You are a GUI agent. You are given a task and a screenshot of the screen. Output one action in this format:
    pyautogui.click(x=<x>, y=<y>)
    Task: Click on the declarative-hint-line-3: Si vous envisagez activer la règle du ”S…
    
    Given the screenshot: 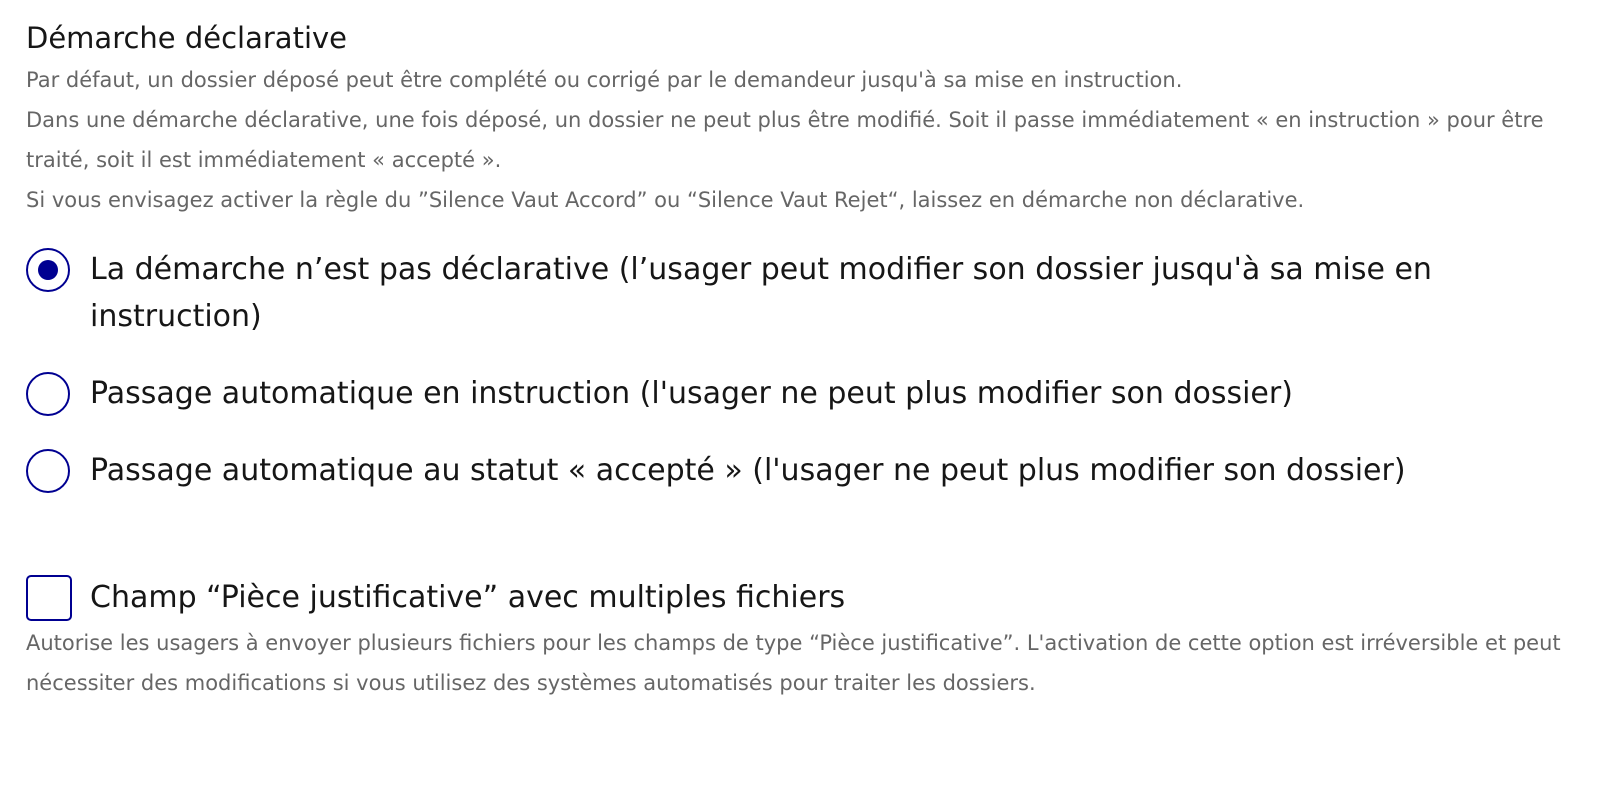 What is the action you would take?
    pyautogui.click(x=665, y=200)
    